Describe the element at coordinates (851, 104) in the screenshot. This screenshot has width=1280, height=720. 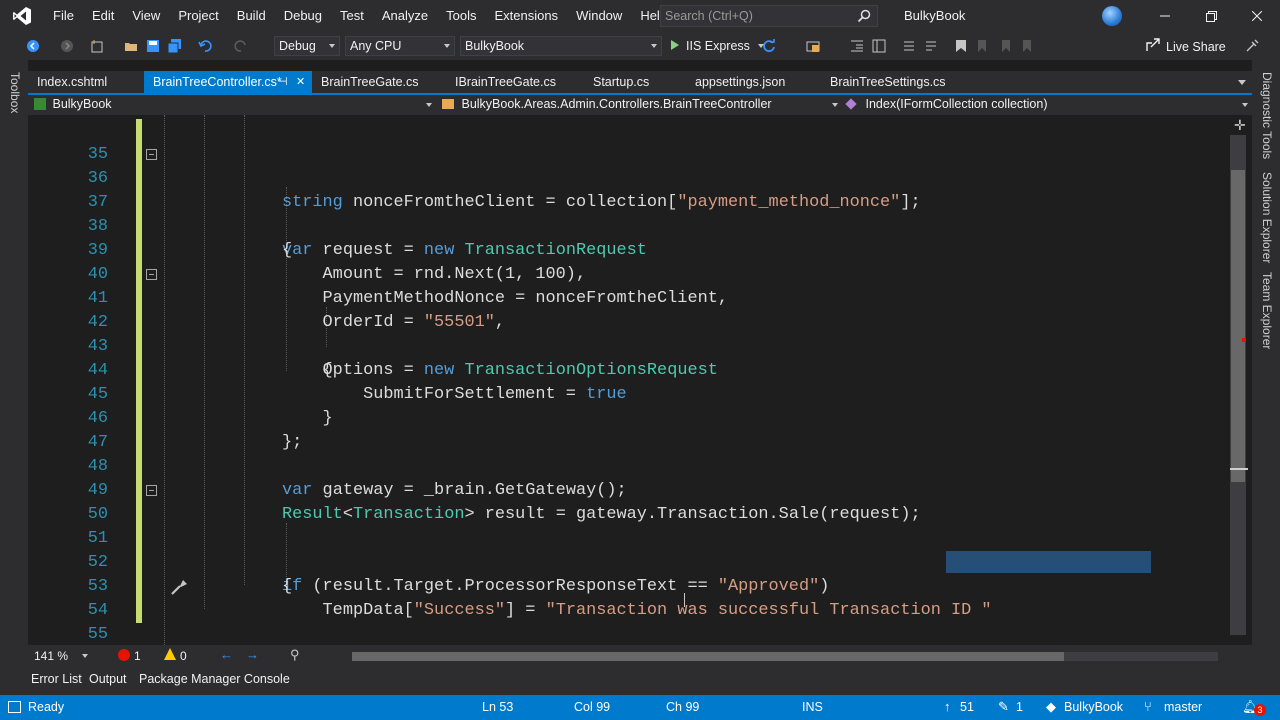
I see `method-icon` at that location.